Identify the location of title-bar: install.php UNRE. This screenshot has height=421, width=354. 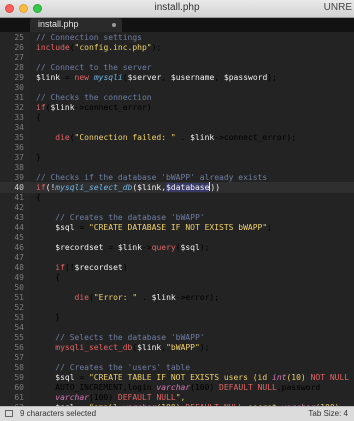
(177, 9).